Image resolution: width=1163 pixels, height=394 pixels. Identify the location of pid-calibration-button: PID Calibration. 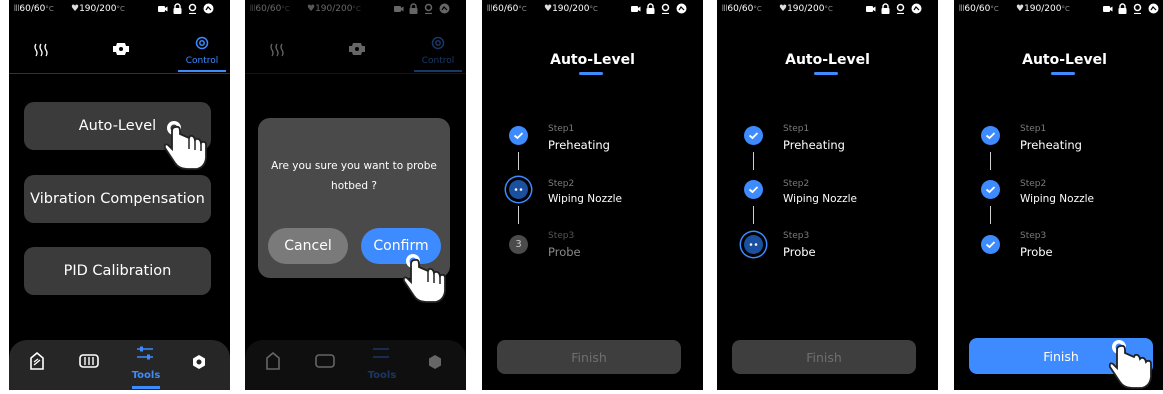
(117, 271).